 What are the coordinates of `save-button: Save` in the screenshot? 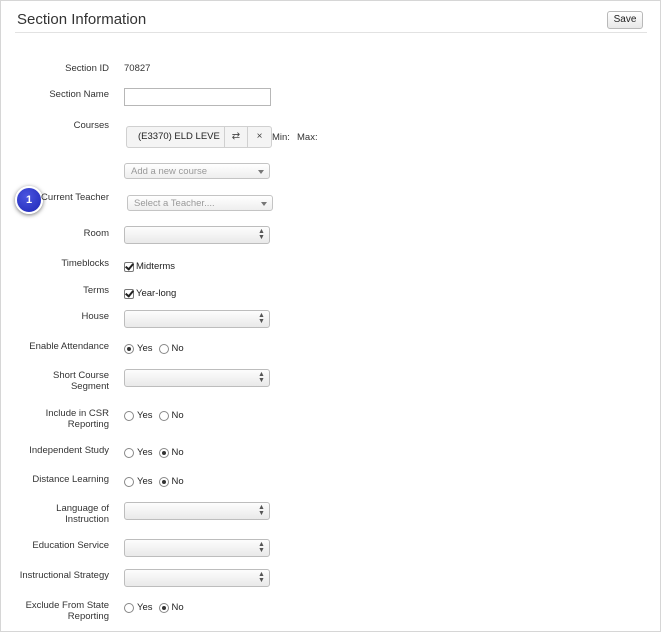 It's located at (625, 20).